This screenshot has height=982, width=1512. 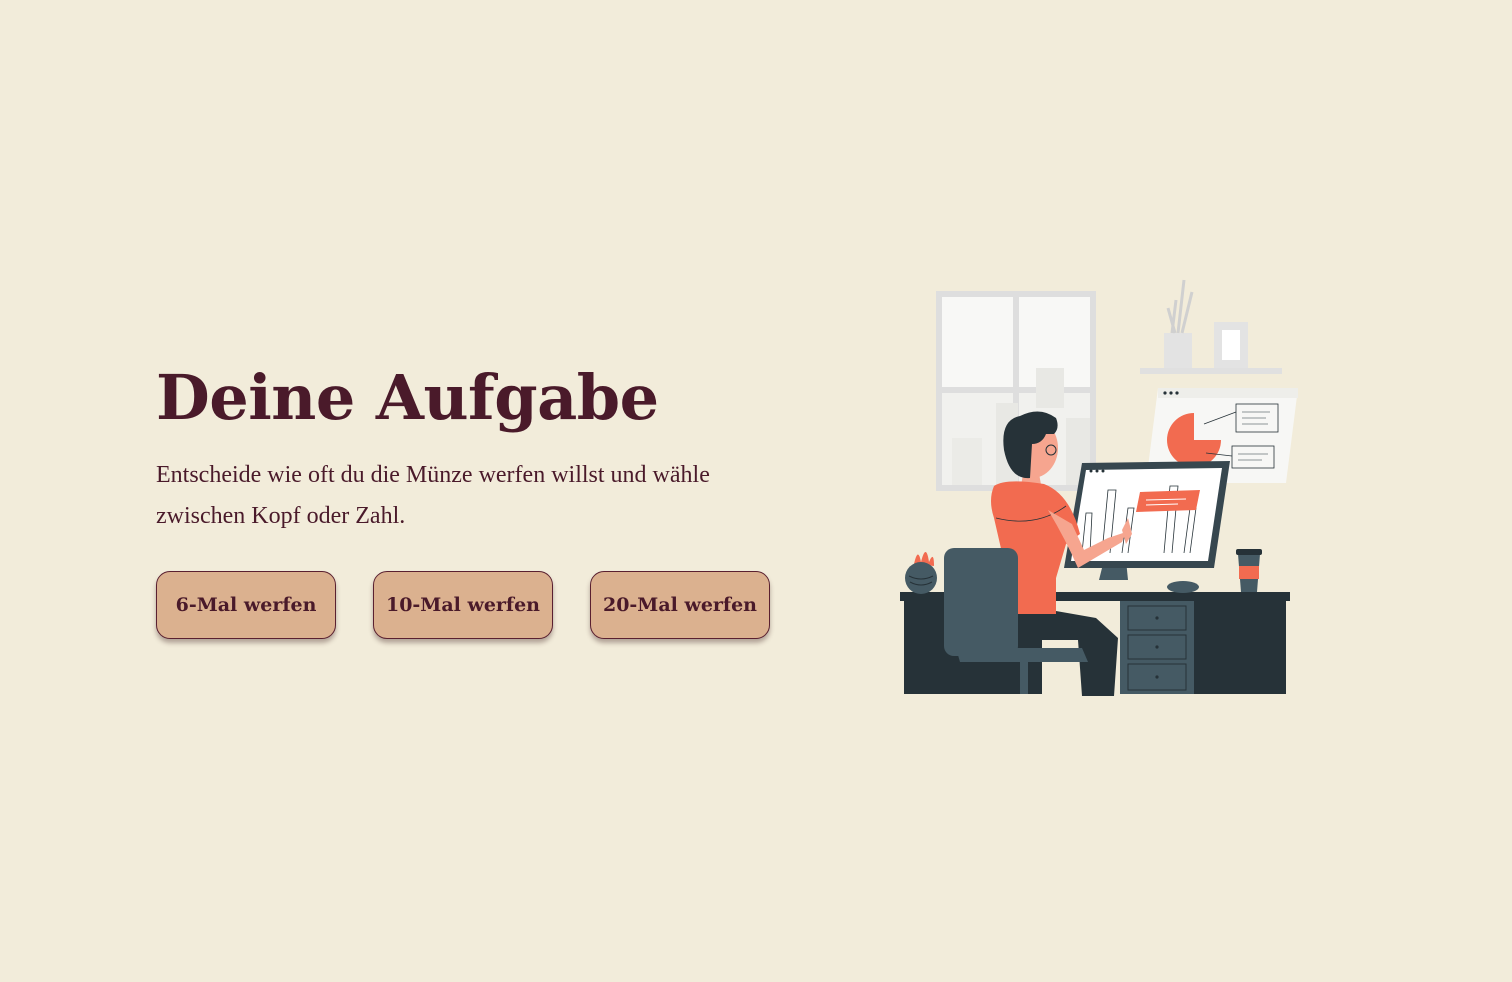 What do you see at coordinates (246, 605) in the screenshot?
I see `throw-6-button: 6-Mal werfen` at bounding box center [246, 605].